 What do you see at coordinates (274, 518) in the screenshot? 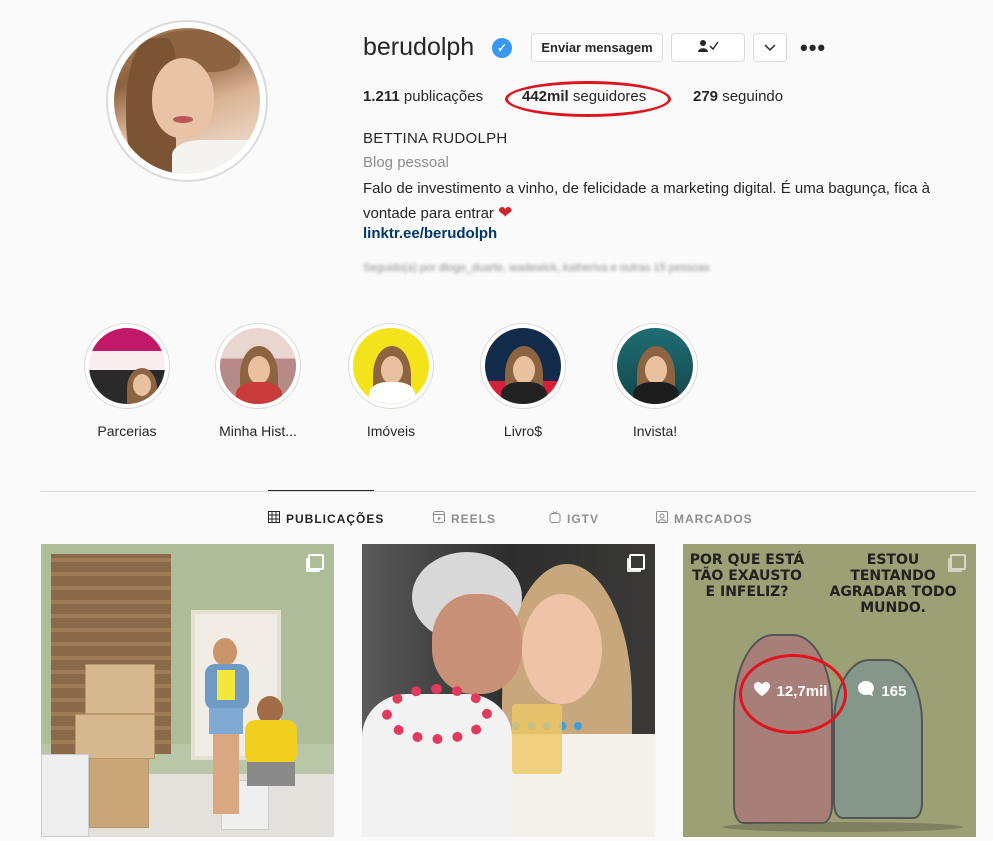
I see `grid-icon` at bounding box center [274, 518].